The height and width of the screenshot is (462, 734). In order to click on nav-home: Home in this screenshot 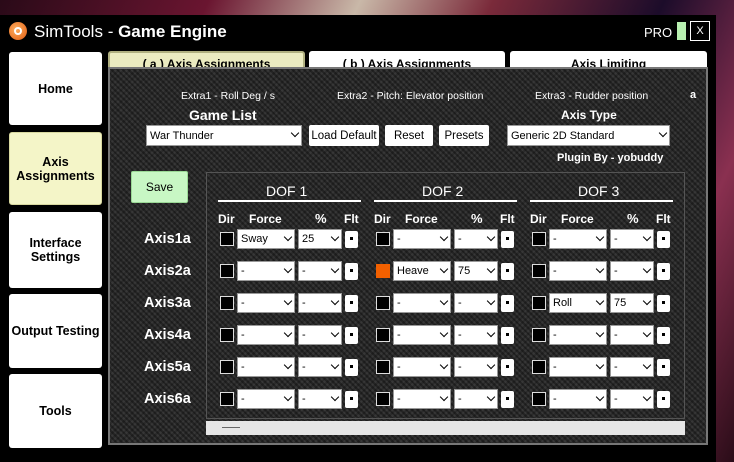, I will do `click(55, 88)`.